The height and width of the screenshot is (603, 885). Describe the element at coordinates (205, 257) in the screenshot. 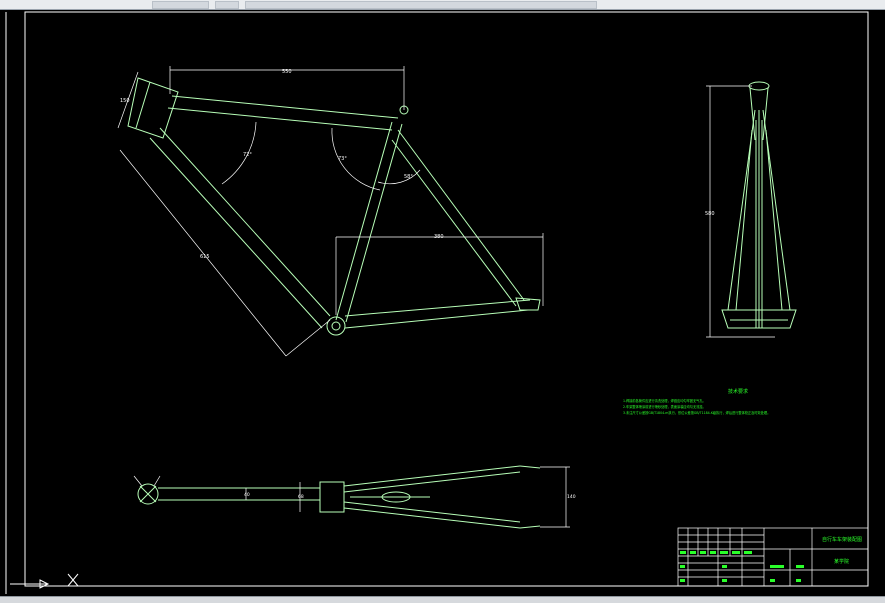

I see `dim-down-tube: 615` at that location.